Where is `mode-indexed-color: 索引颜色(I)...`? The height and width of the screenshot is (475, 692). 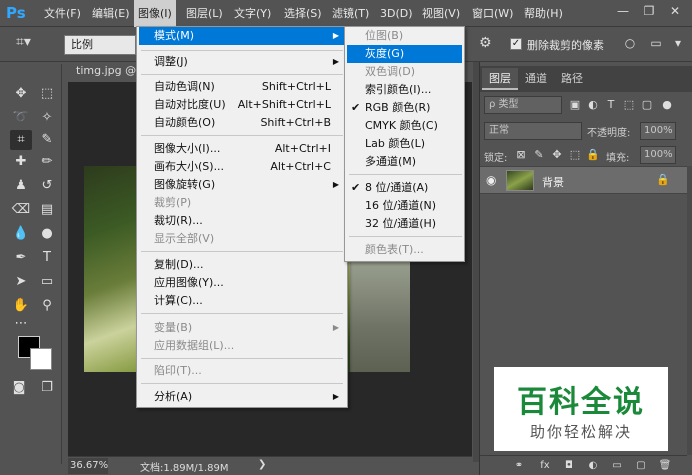 mode-indexed-color: 索引颜色(I)... is located at coordinates (404, 90).